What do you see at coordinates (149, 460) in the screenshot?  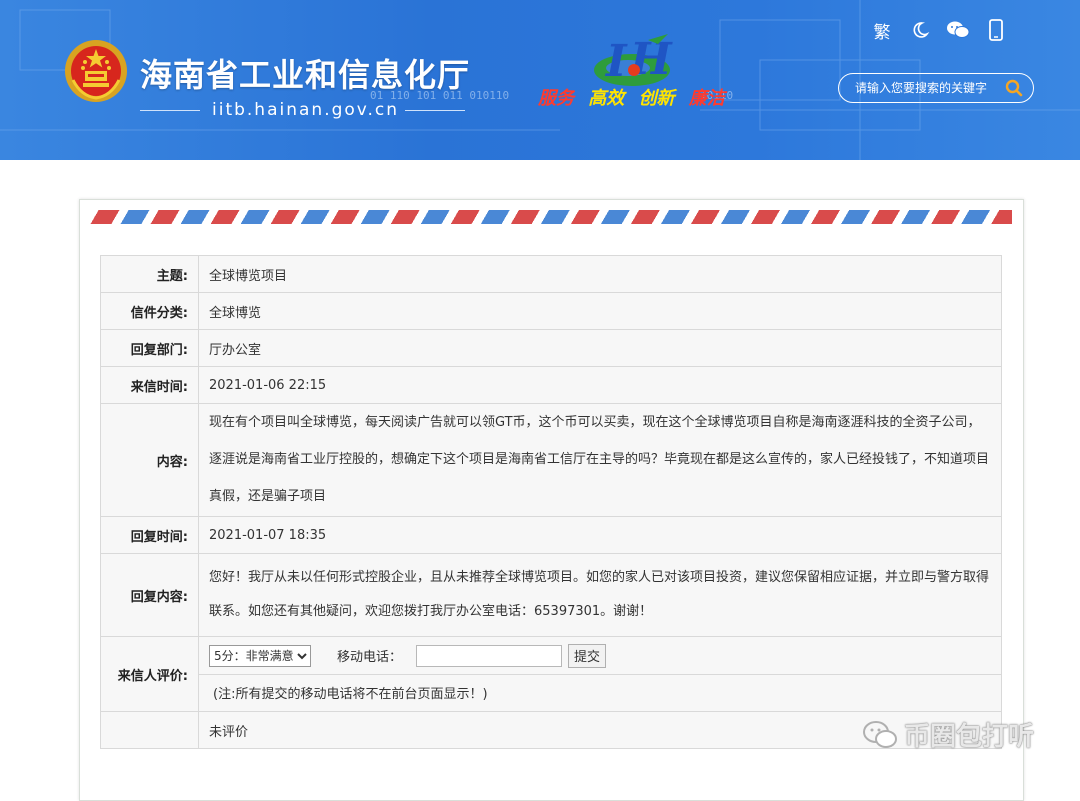 I see `content-label: 内容:` at bounding box center [149, 460].